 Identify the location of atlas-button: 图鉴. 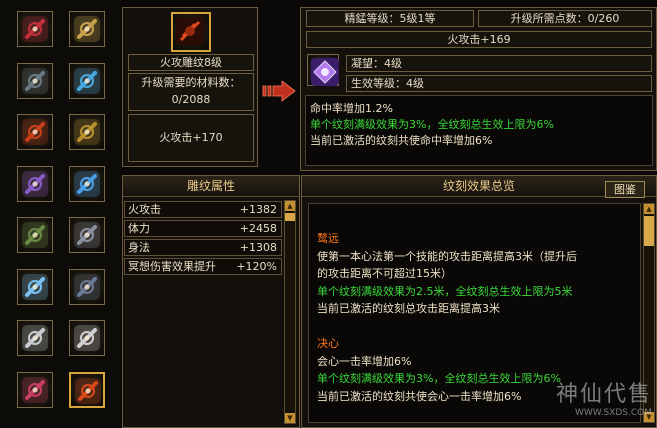
(625, 189).